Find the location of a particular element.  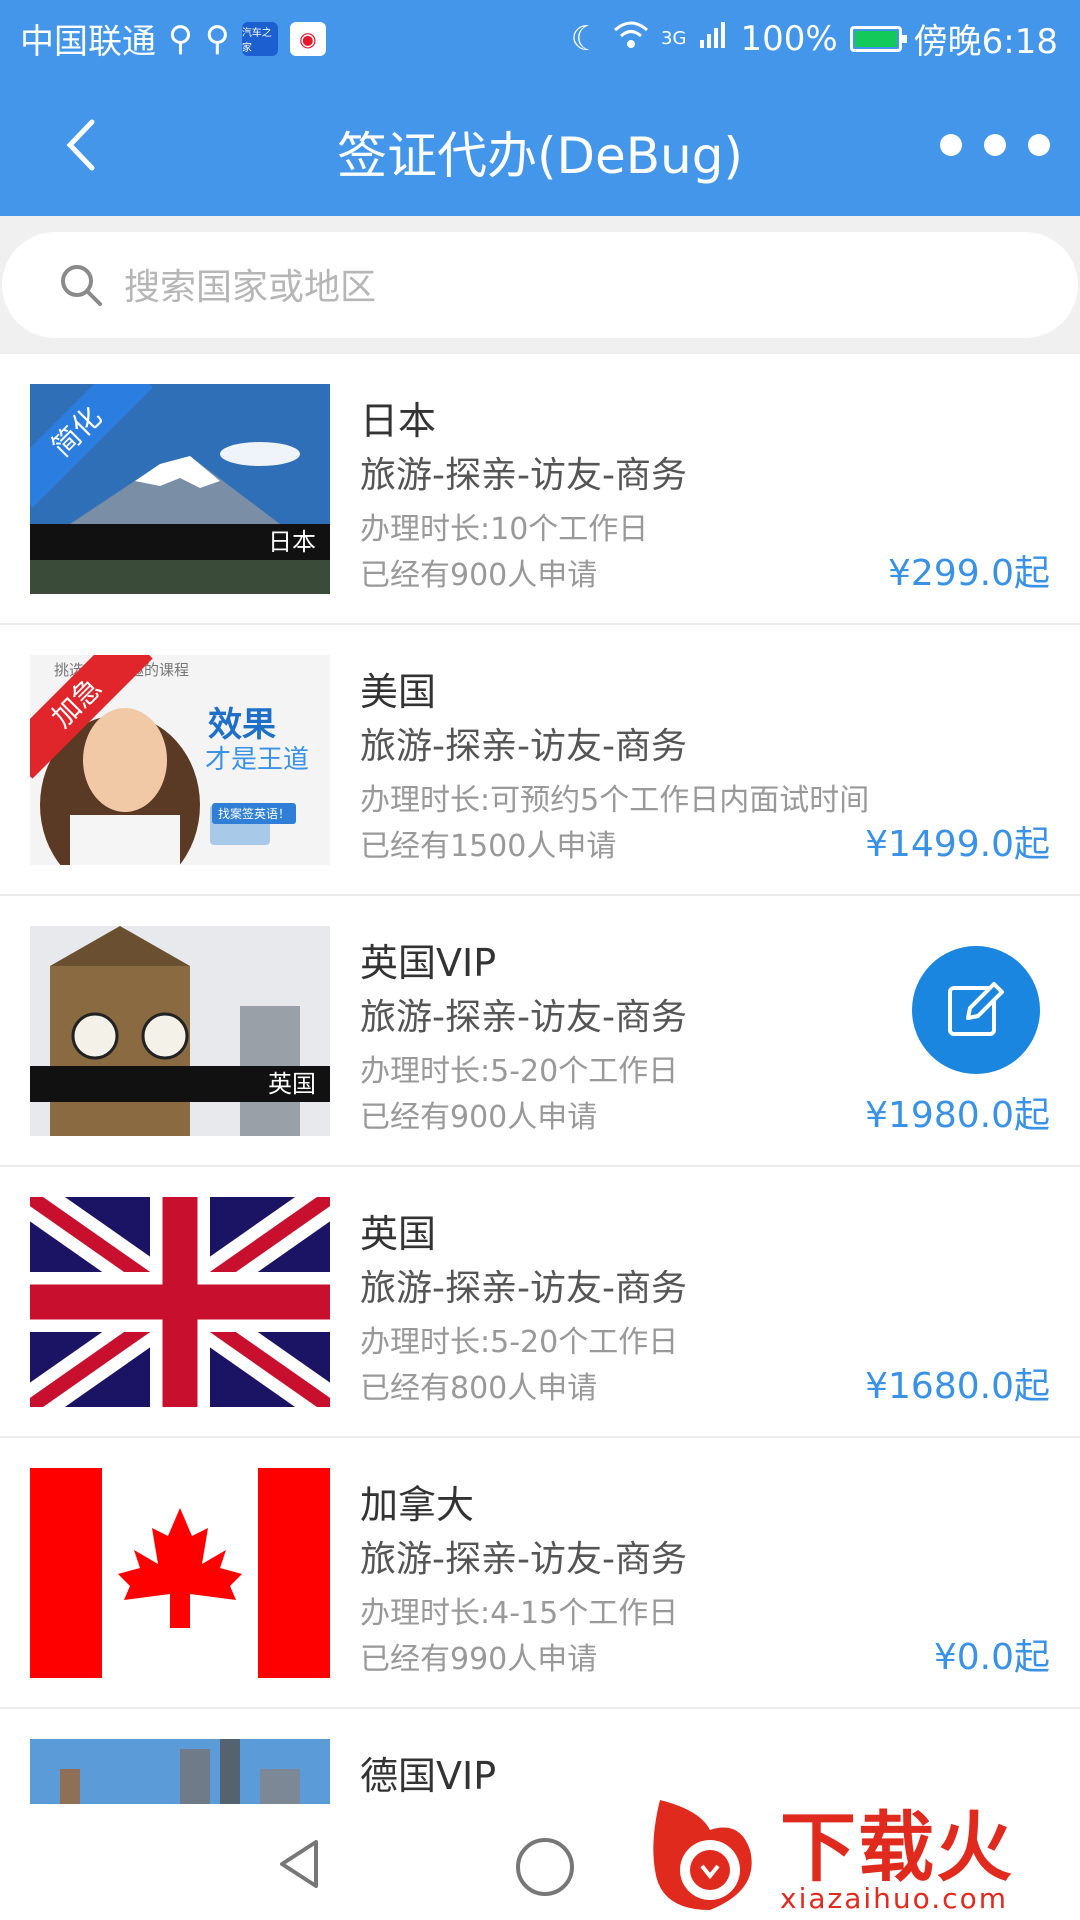

price: ¥1680.0起 is located at coordinates (957, 1386).